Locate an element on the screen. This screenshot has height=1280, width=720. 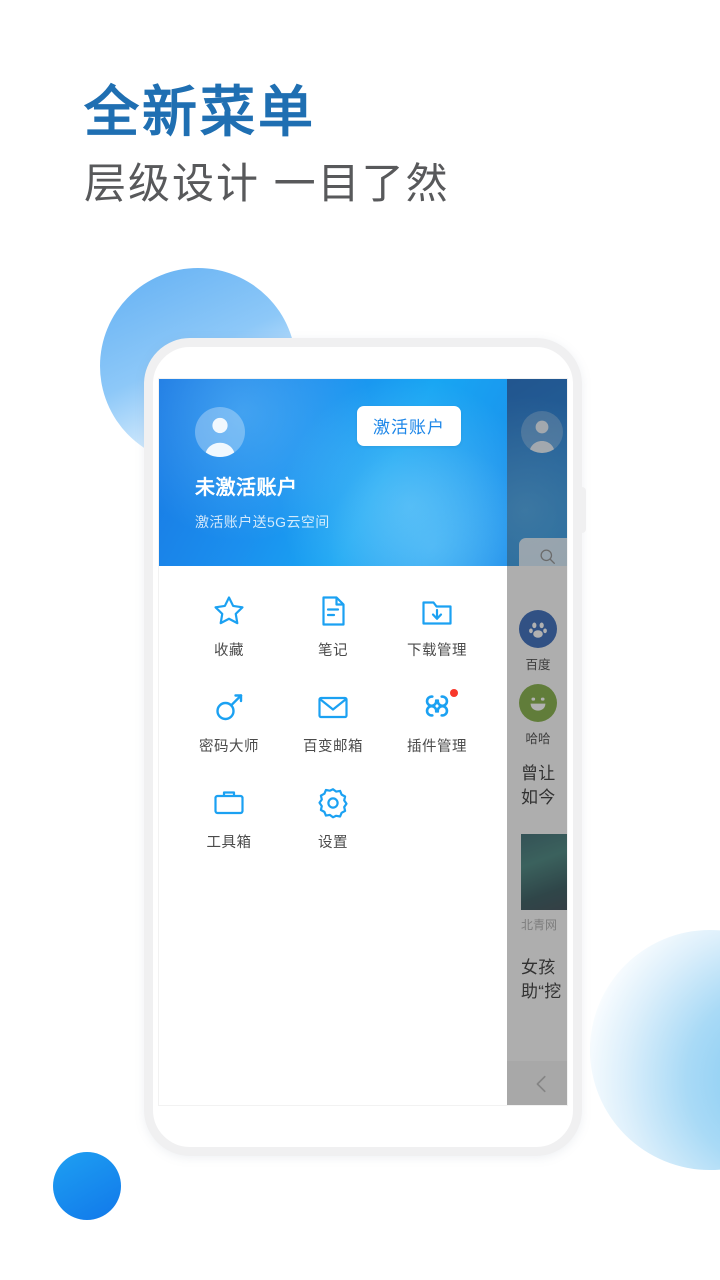
plugin-clover-icon is located at coordinates (439, 706).